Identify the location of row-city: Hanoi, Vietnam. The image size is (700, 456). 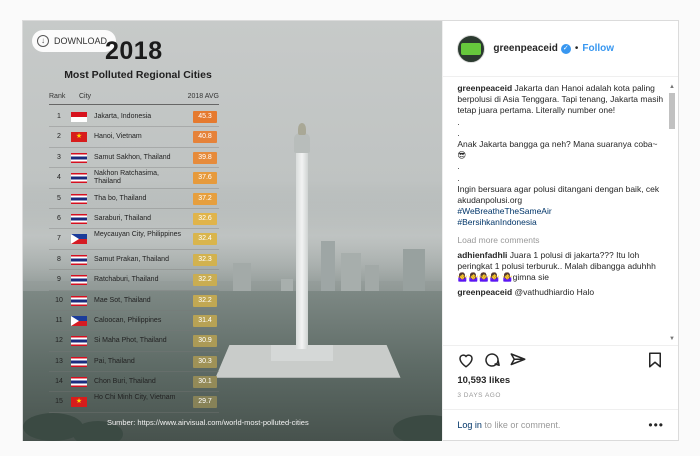
(118, 137).